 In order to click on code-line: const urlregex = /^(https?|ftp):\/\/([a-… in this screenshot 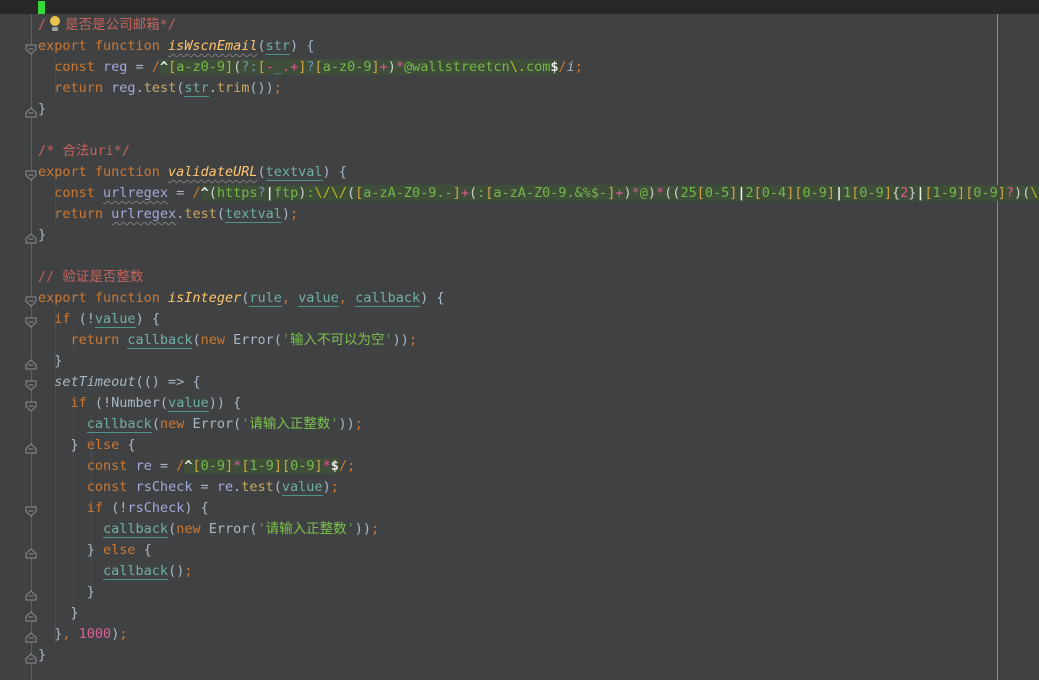, I will do `click(519, 193)`.